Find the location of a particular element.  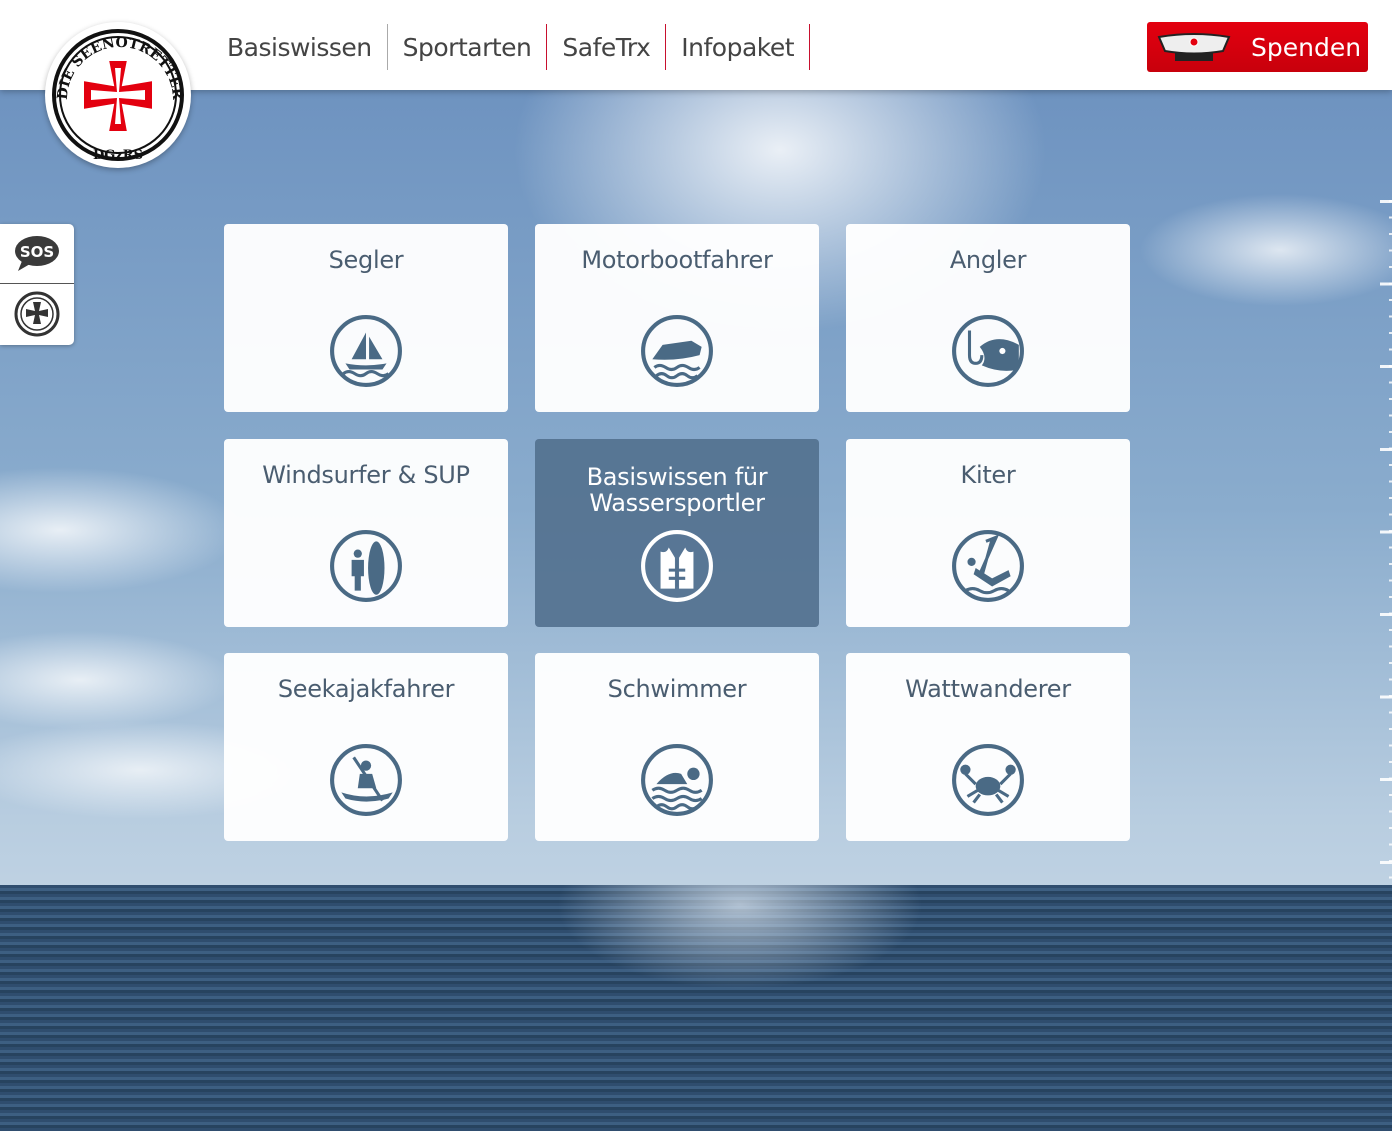

card-angler: Angler is located at coordinates (988, 318).